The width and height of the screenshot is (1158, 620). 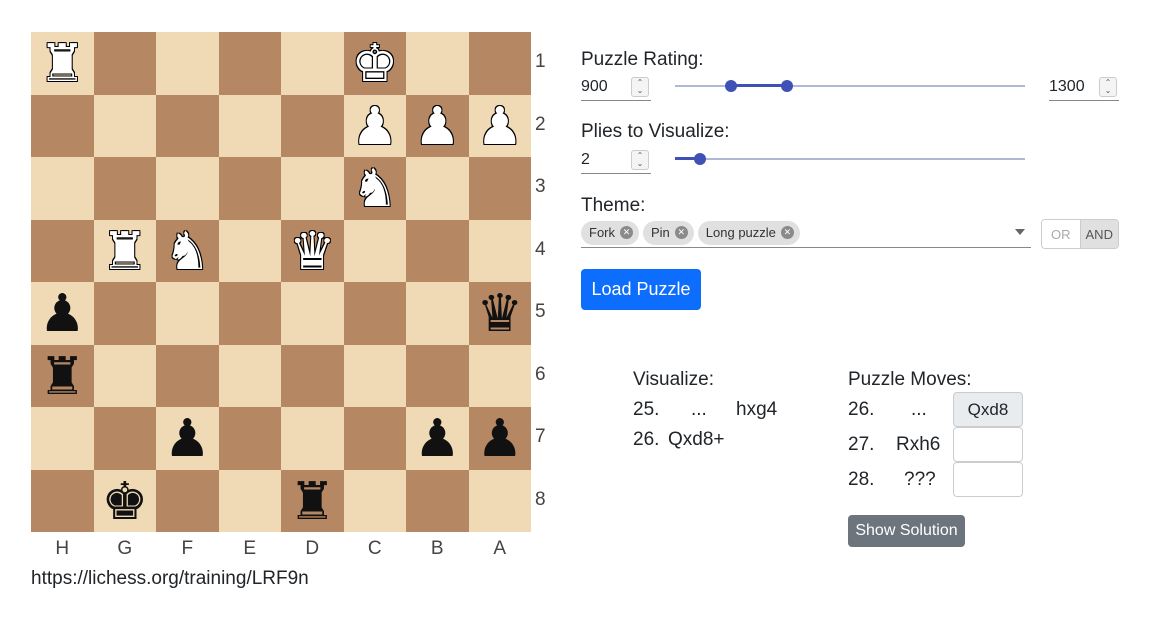 I want to click on square-g8: ♚, so click(x=124, y=500).